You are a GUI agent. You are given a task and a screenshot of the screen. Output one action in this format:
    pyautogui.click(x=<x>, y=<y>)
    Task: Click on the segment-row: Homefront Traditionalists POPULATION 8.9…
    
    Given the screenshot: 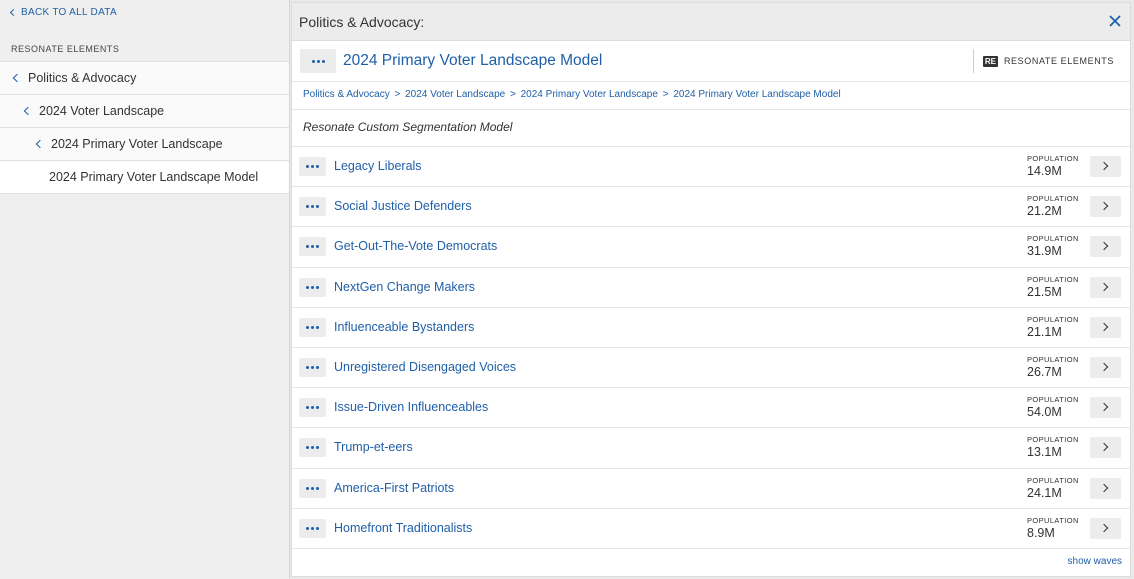 What is the action you would take?
    pyautogui.click(x=711, y=529)
    